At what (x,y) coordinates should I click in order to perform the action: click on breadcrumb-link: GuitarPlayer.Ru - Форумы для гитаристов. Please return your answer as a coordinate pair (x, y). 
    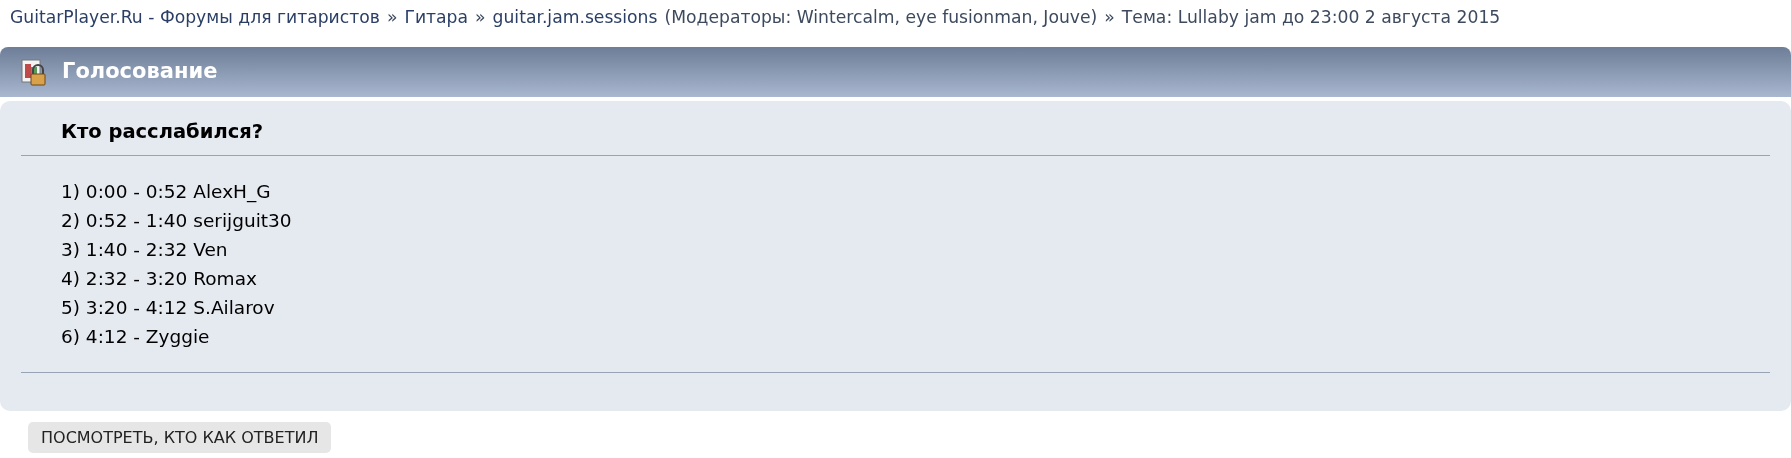
    Looking at the image, I should click on (195, 17).